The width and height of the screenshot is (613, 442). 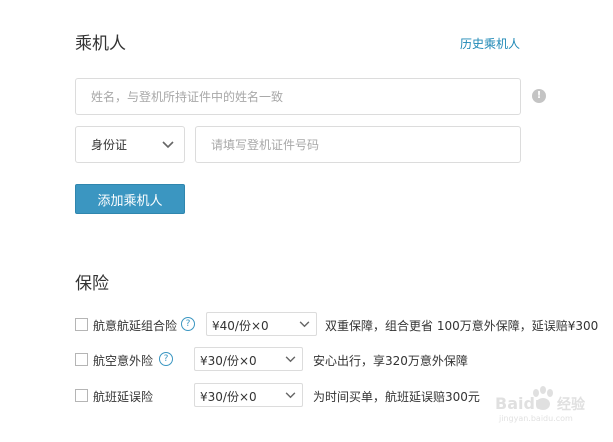 I want to click on history-passengers-link: 历史乘机人, so click(x=490, y=43).